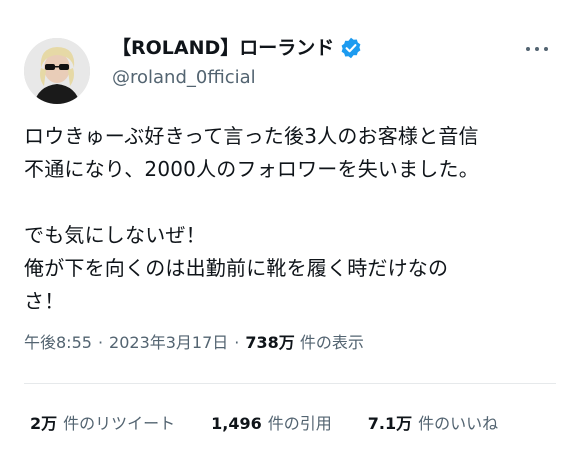  I want to click on tweet-line: 不通になり、2000人のフォロワーを失いました。, so click(251, 169).